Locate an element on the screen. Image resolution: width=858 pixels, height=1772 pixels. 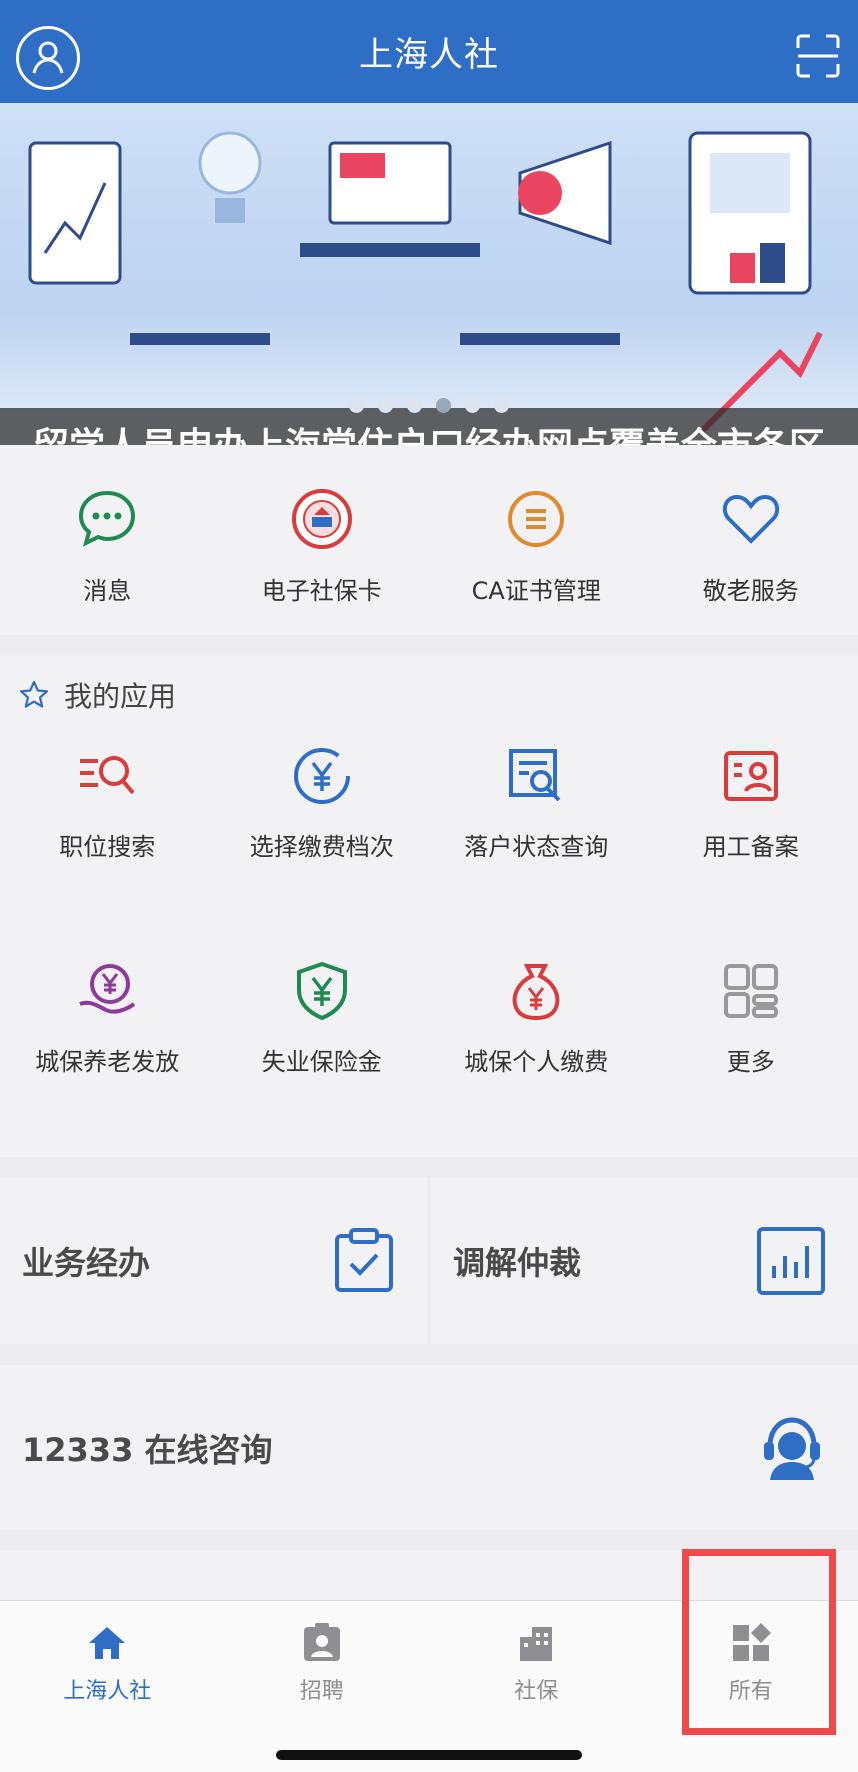
quick-link-label: CA证书管理 is located at coordinates (536, 591).